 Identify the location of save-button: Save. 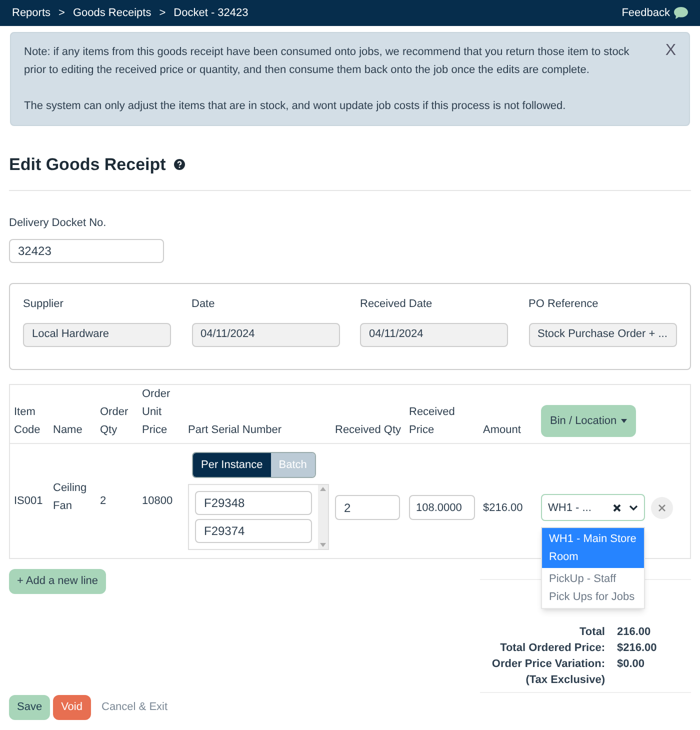
(29, 707).